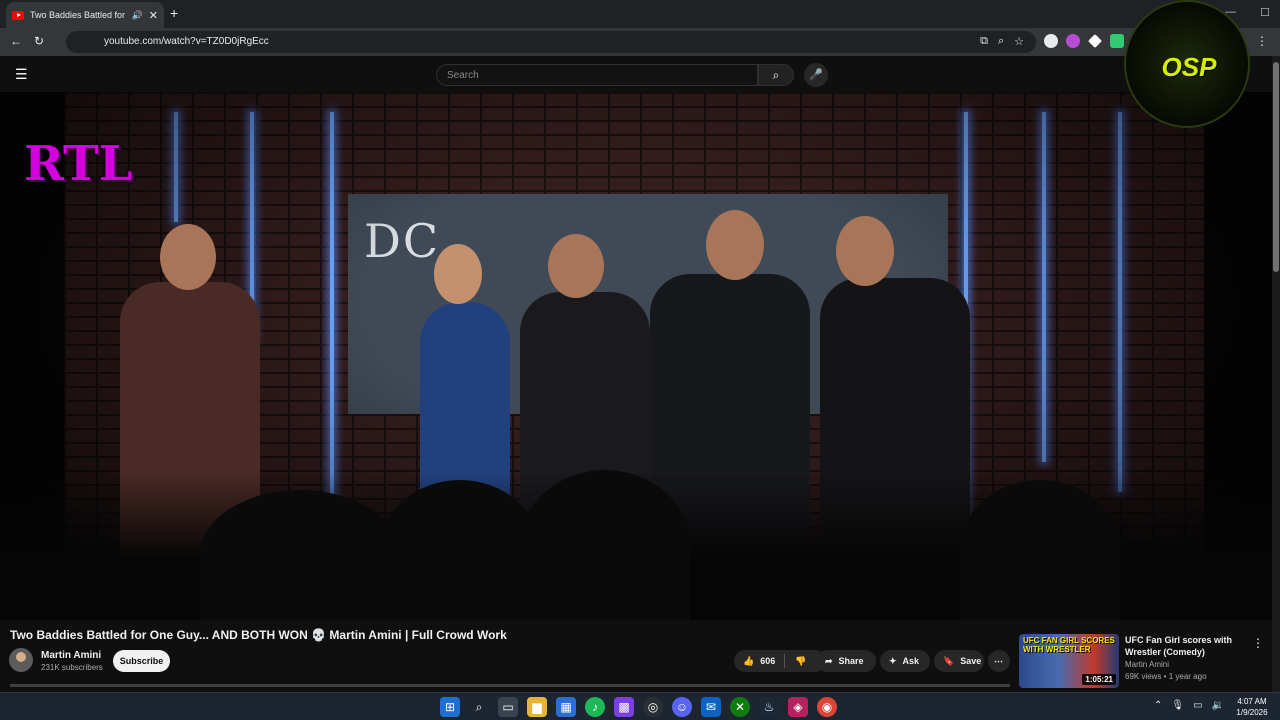  Describe the element at coordinates (1252, 701) in the screenshot. I see `clock-time: 4:07 AM` at that location.